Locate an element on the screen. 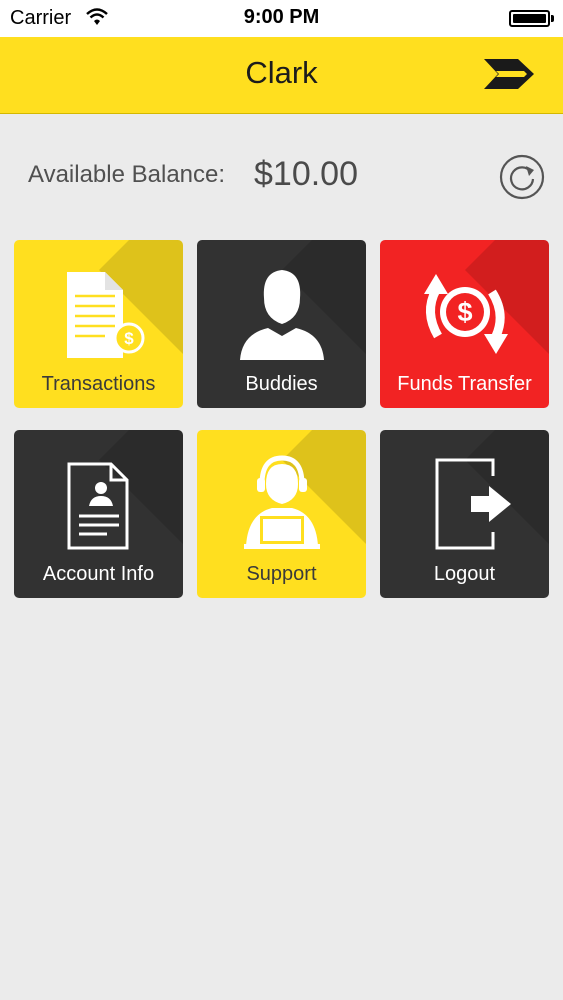 The width and height of the screenshot is (563, 1000). document-dollar-icon: $ is located at coordinates (105, 315).